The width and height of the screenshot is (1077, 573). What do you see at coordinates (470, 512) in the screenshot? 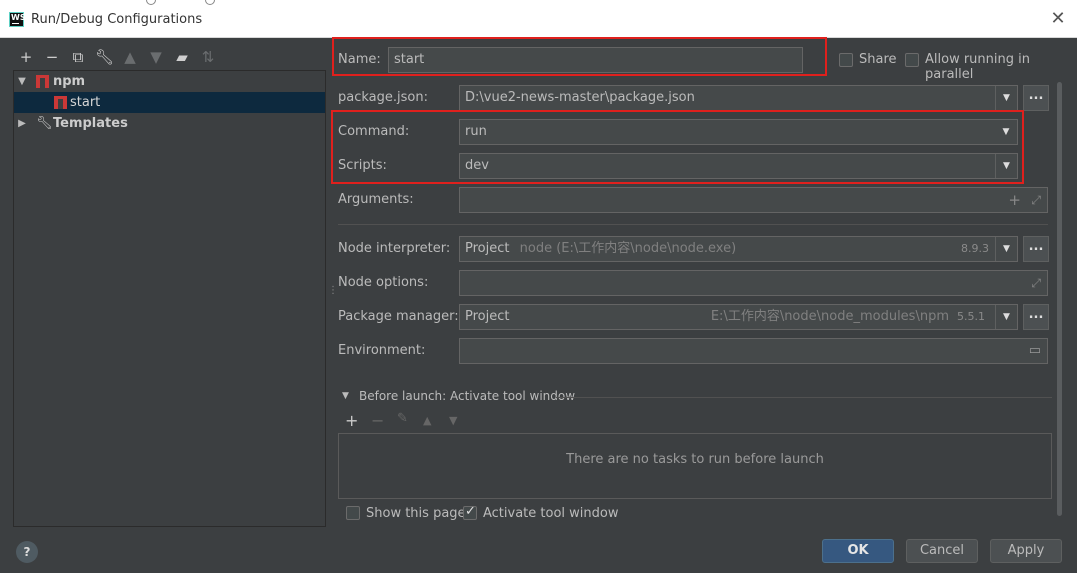
I see `activate-tool-window-checkbox` at bounding box center [470, 512].